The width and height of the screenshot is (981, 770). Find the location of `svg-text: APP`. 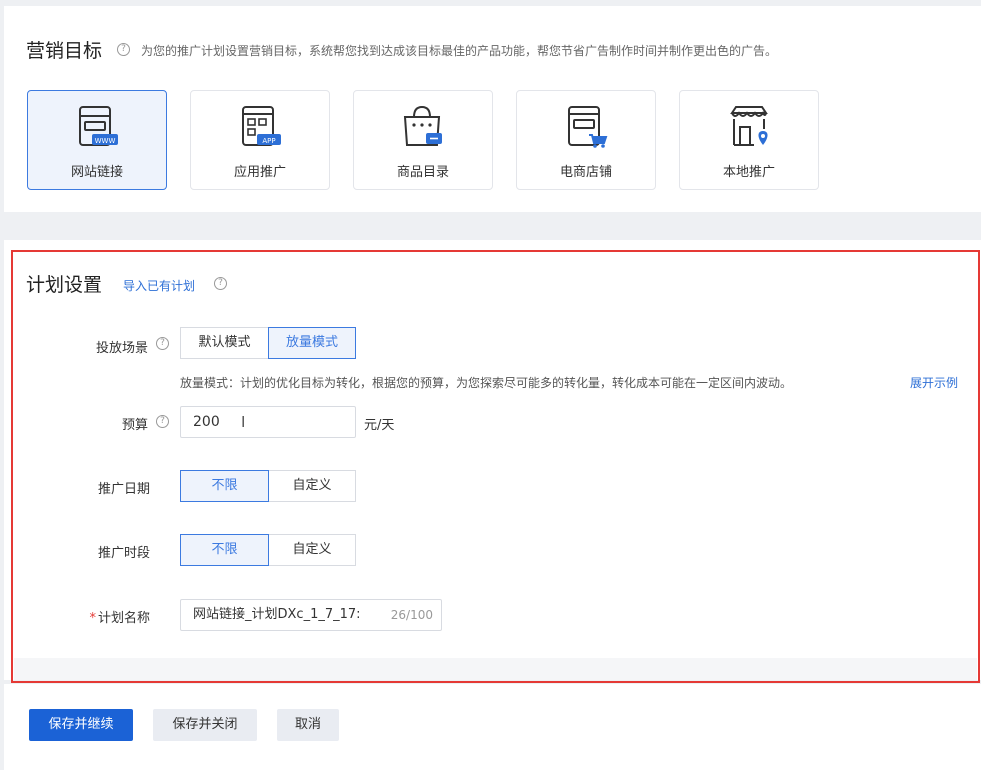

svg-text: APP is located at coordinates (268, 141).